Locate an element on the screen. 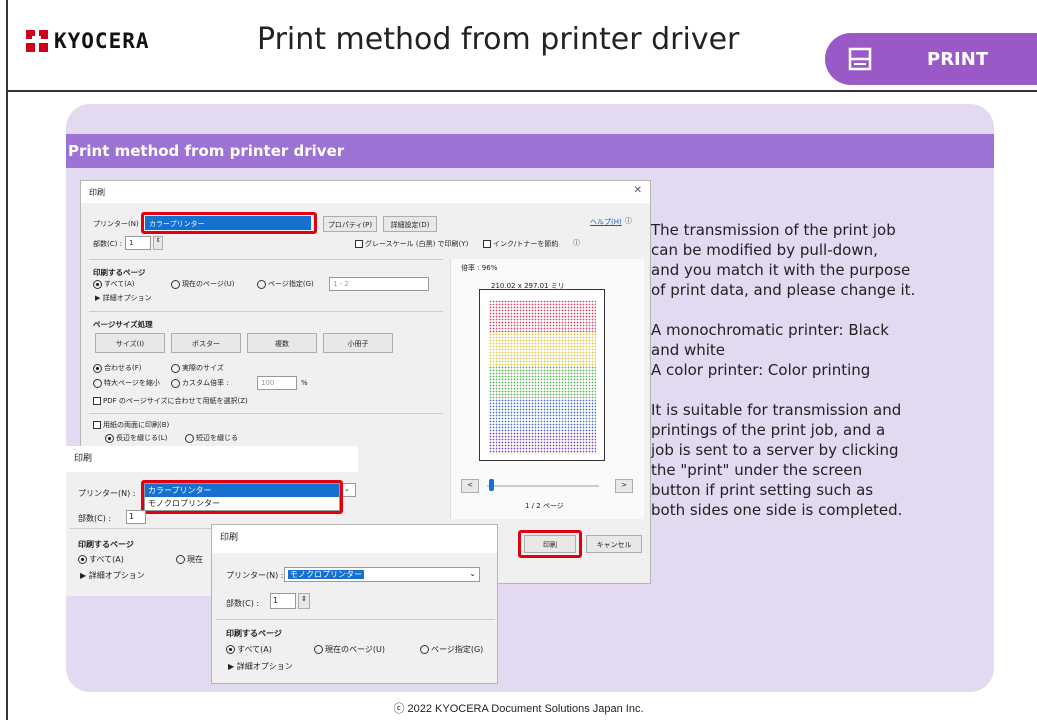  mono-pages-title: 印刷するページ is located at coordinates (254, 633).